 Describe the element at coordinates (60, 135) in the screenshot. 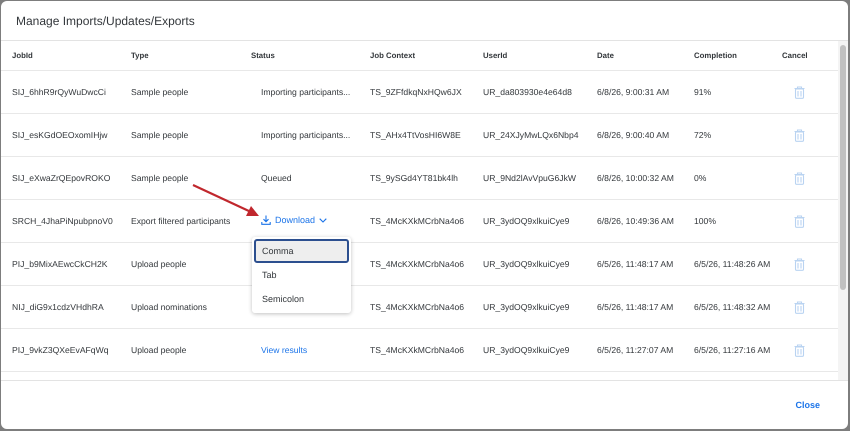

I see `table-cell-text: SIJ_esKGdOEOxomIHjw` at that location.